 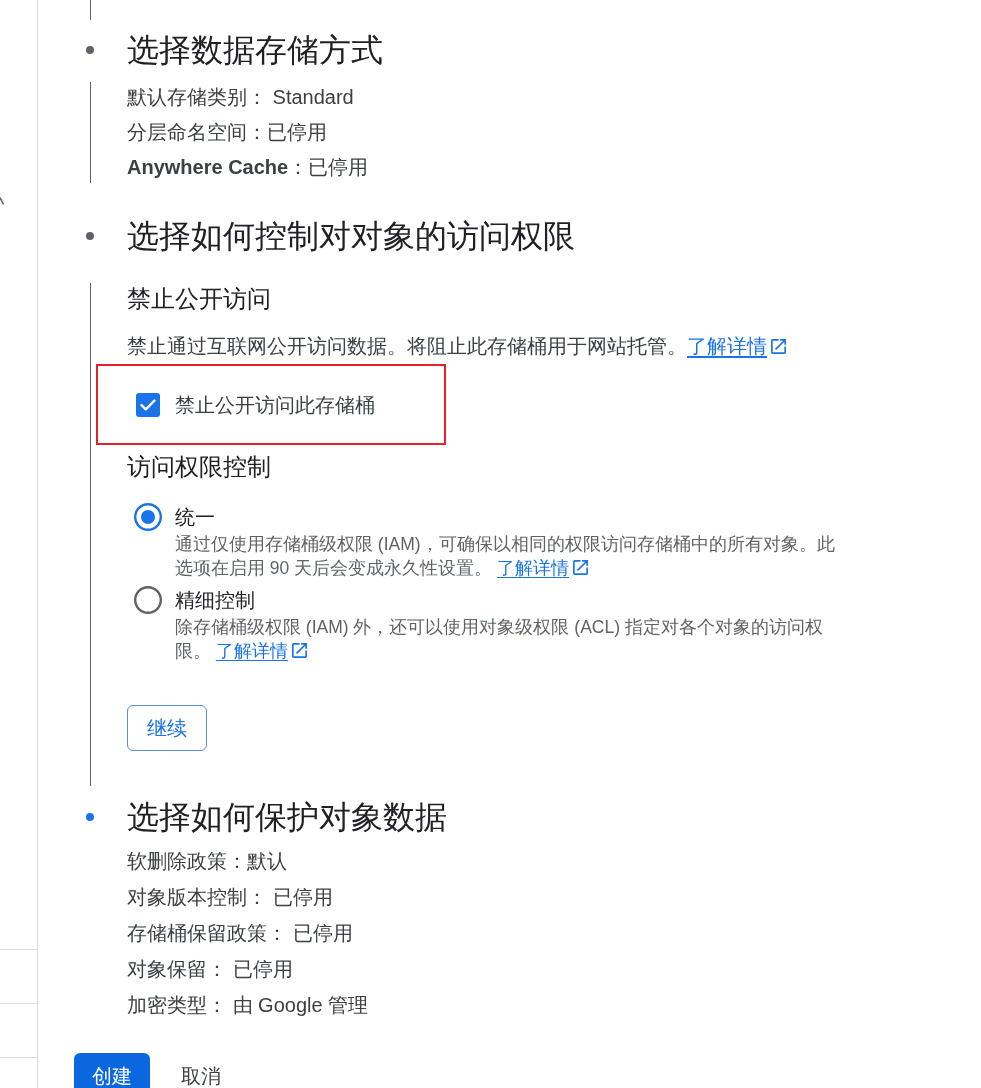 I want to click on step-title: 选择如何保护对象数据, so click(x=287, y=817).